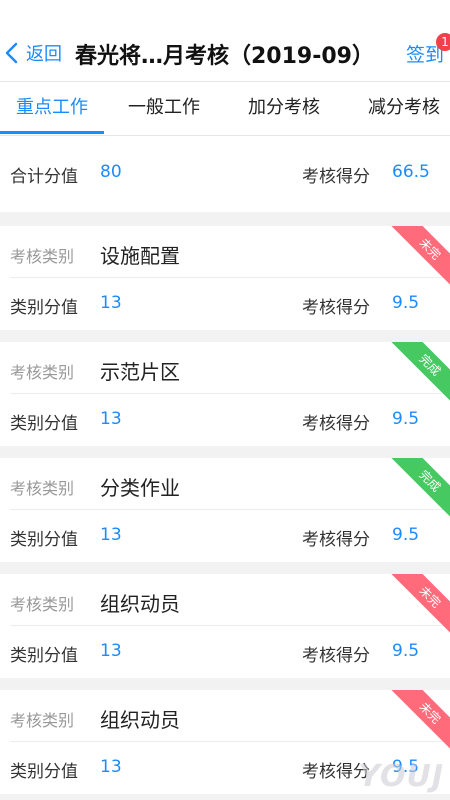 The width and height of the screenshot is (450, 800). I want to click on tab-deduction-assessment: 减分考核, so click(397, 108).